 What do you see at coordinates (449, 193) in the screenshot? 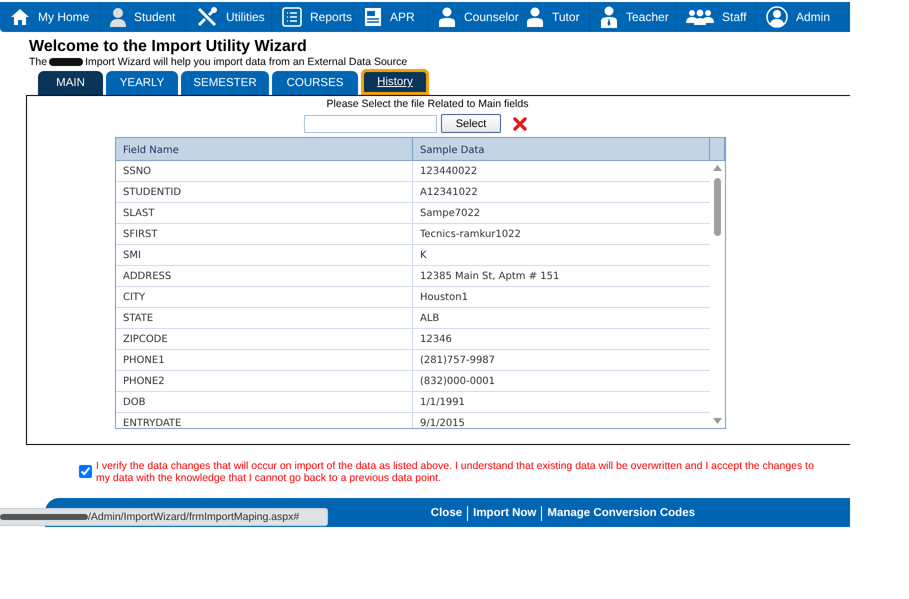
I see `table-cell-text: A12341022` at bounding box center [449, 193].